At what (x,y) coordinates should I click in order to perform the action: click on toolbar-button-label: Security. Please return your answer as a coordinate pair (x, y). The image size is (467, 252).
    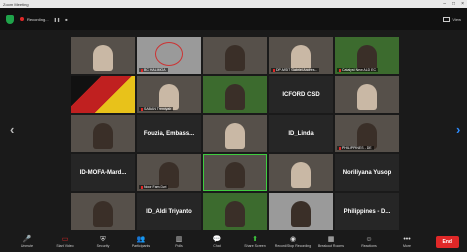
    Looking at the image, I should click on (103, 246).